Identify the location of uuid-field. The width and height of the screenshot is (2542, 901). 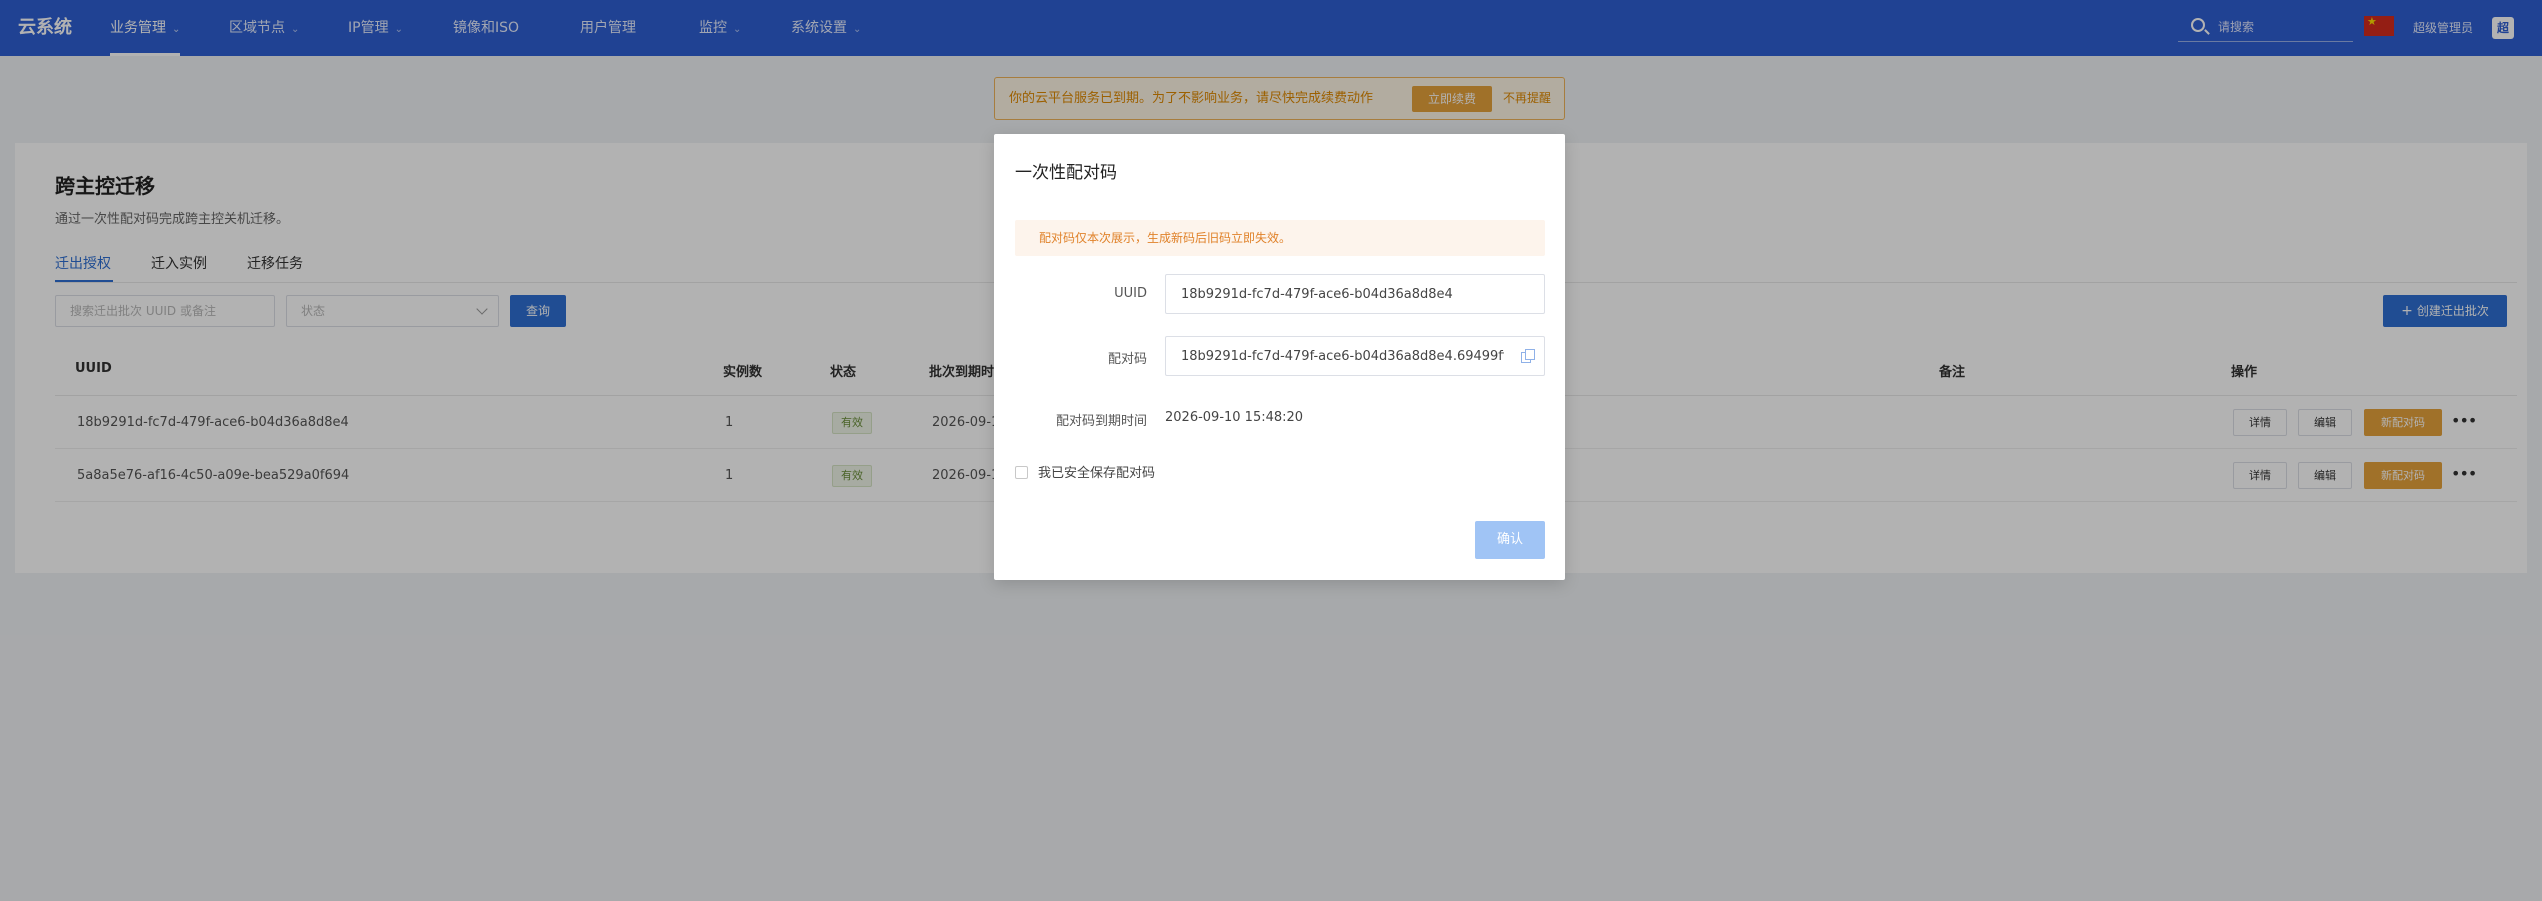
(1355, 294).